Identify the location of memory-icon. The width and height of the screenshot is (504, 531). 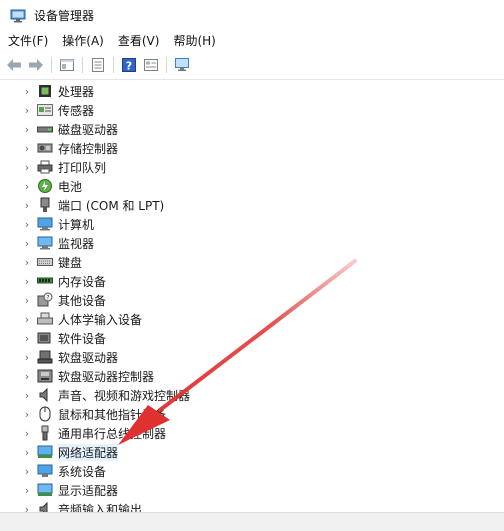
(45, 281).